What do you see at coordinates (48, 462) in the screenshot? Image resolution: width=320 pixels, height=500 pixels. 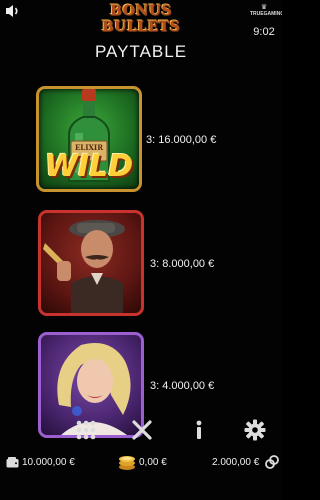 I see `balance-value: 10.000,00 €` at bounding box center [48, 462].